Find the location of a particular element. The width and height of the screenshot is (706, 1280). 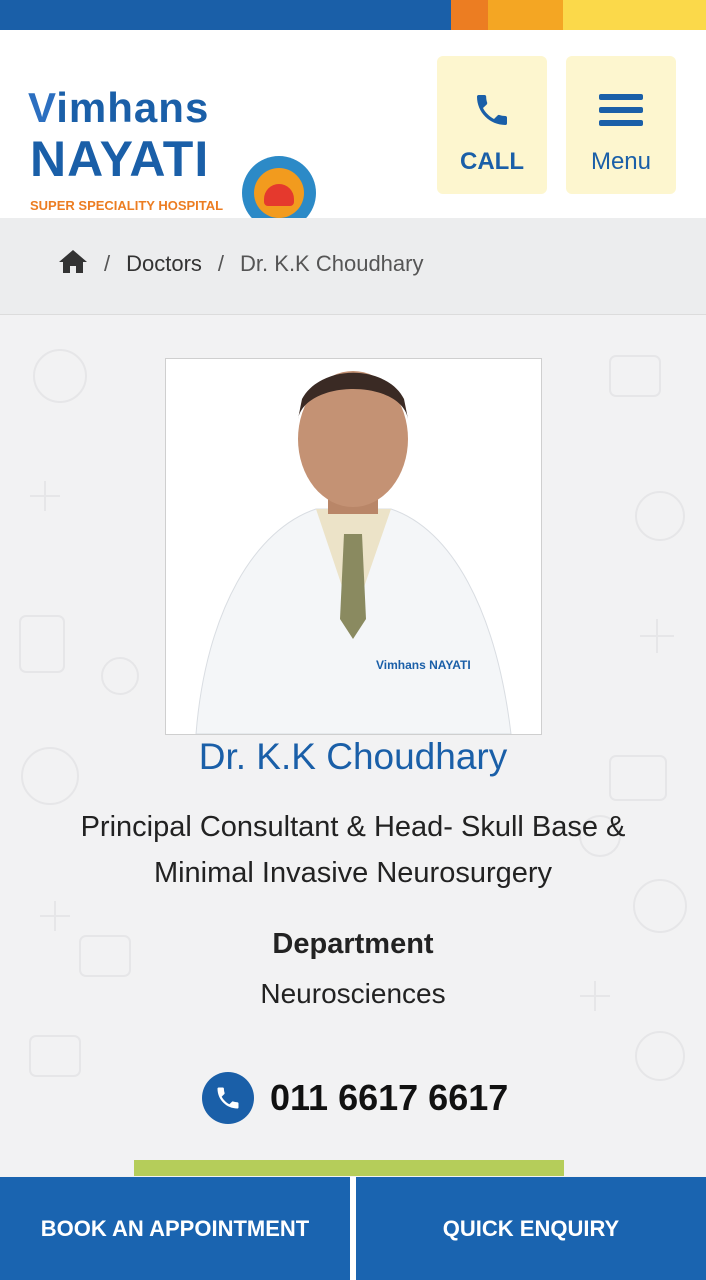

breadcrumb-bar: / Doctors / Dr. K.K Choudhary is located at coordinates (353, 266).